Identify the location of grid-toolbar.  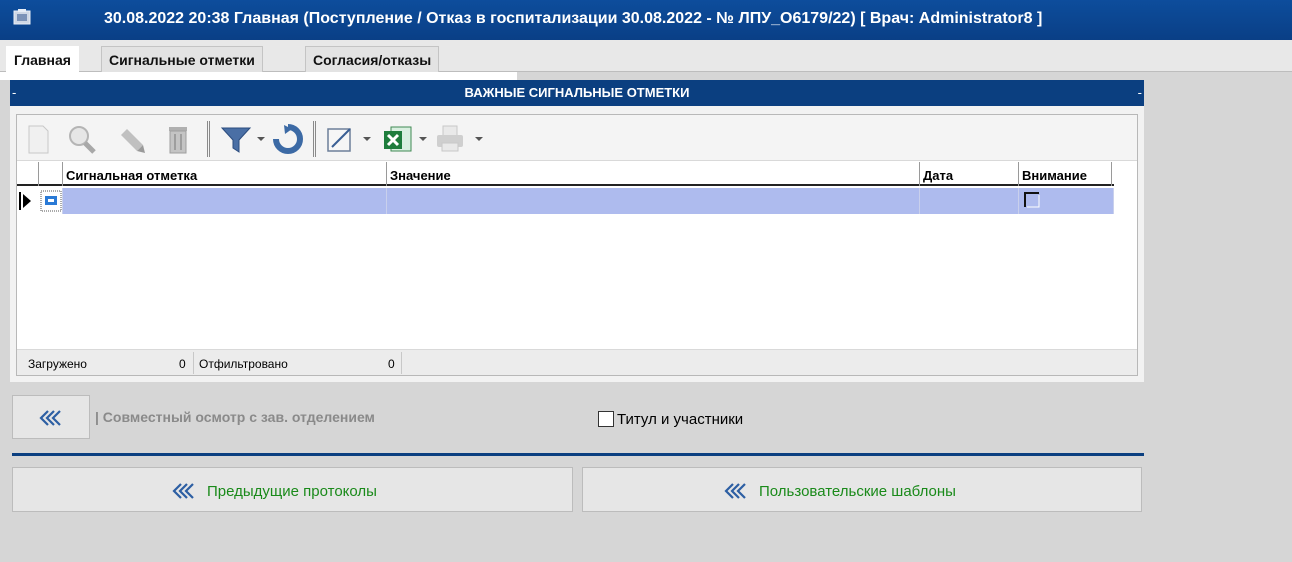
(577, 138).